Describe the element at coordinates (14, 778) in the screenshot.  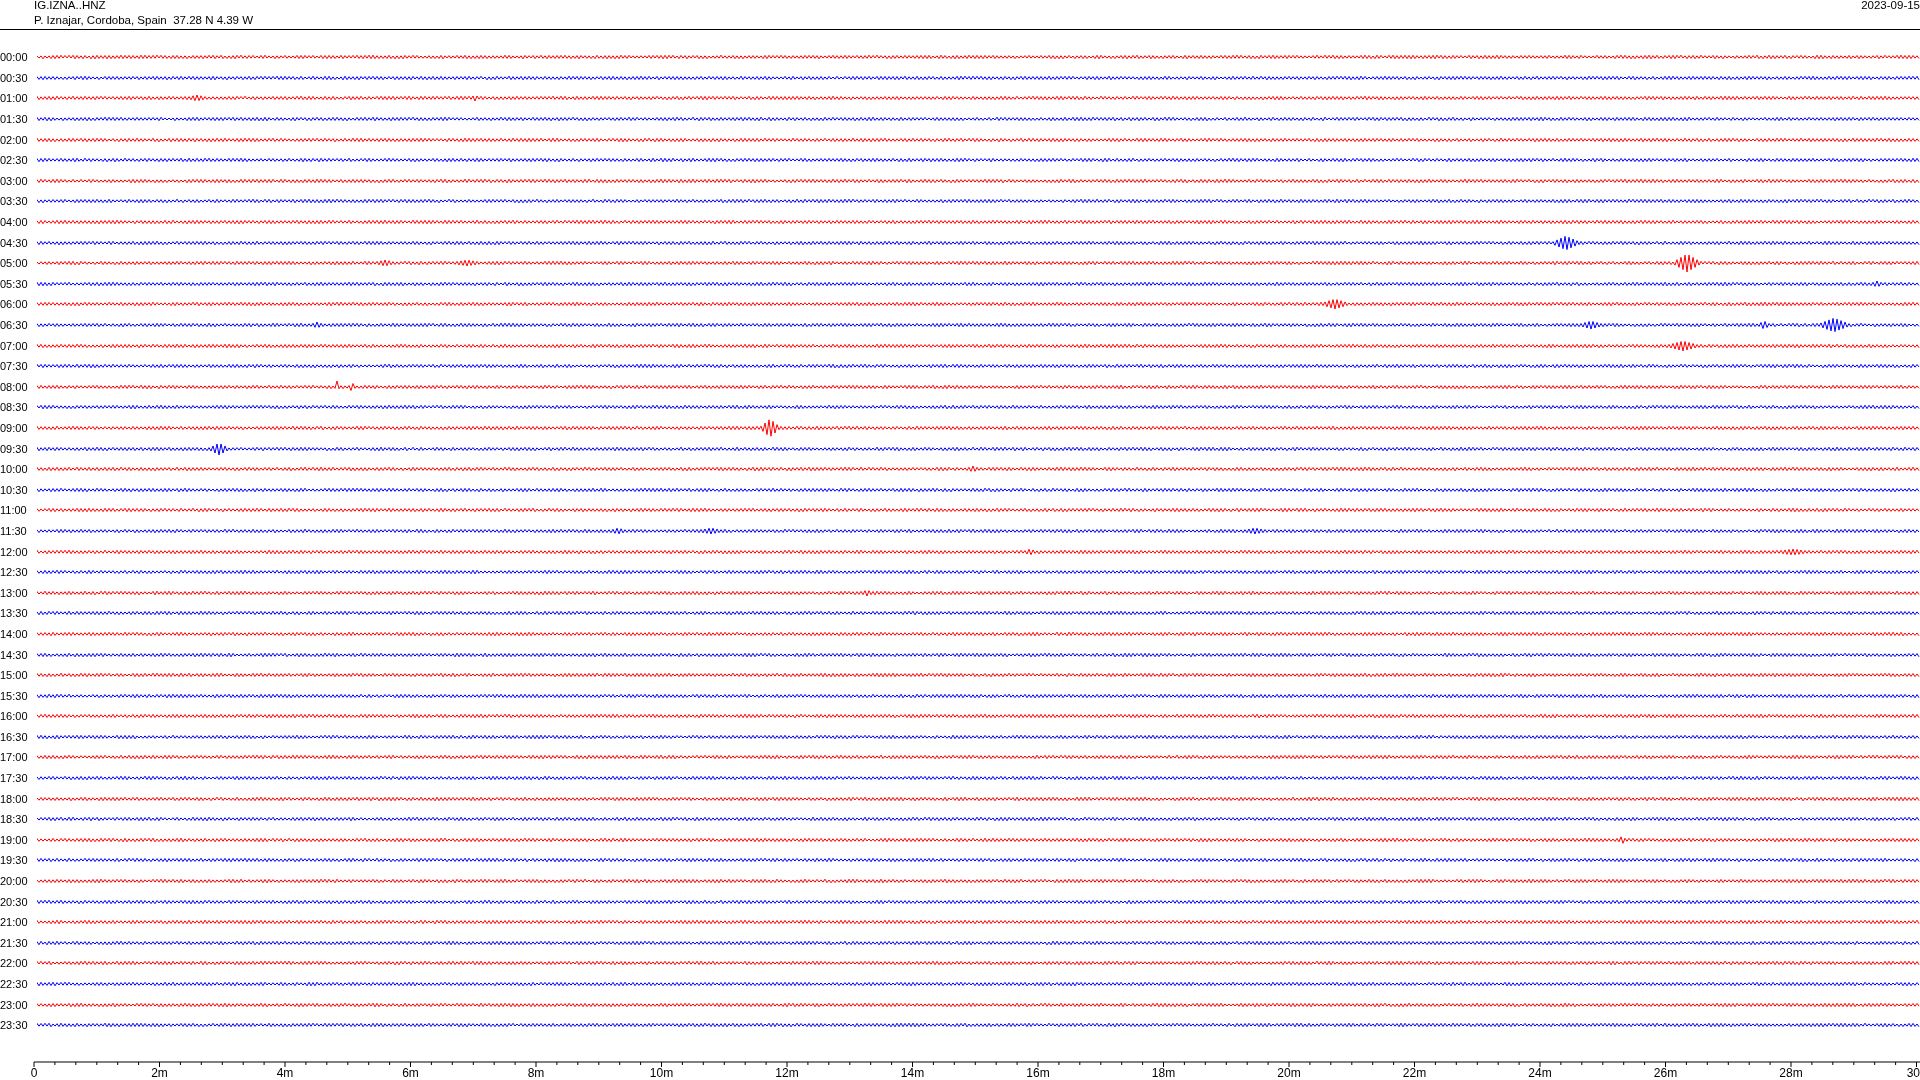
I see `time-label: 17:30` at that location.